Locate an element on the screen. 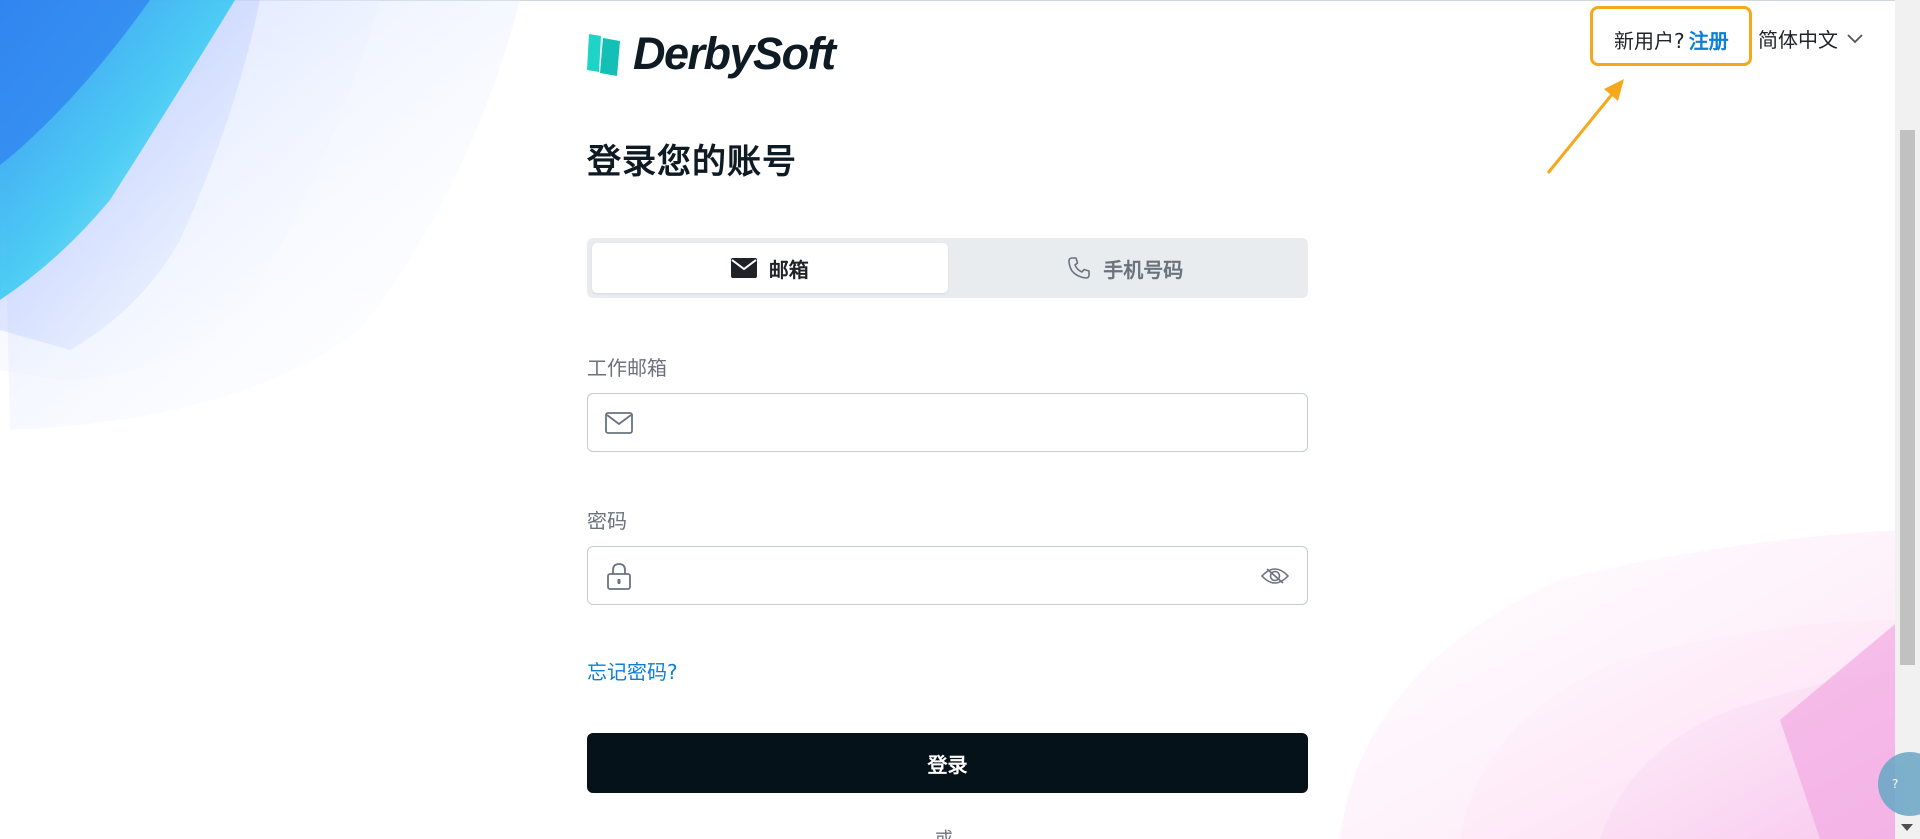  or-divider: 或 is located at coordinates (944, 832).